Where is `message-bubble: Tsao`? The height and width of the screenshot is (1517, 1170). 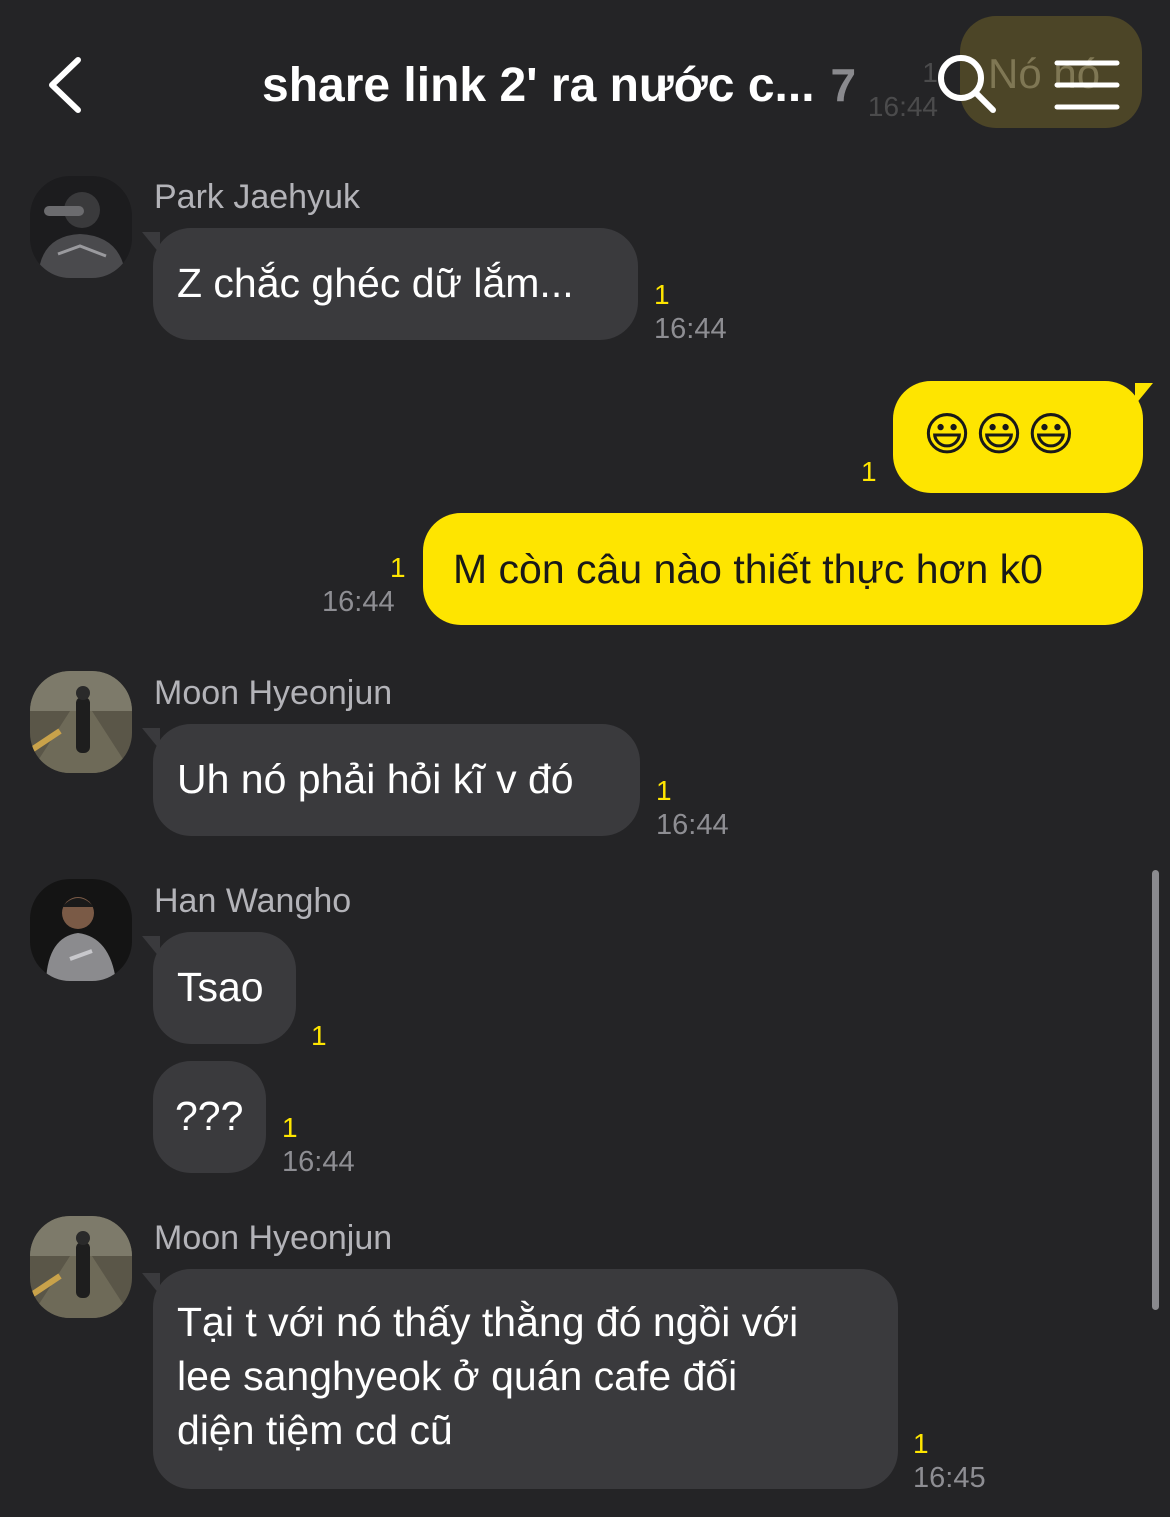
message-bubble: Tsao is located at coordinates (224, 988).